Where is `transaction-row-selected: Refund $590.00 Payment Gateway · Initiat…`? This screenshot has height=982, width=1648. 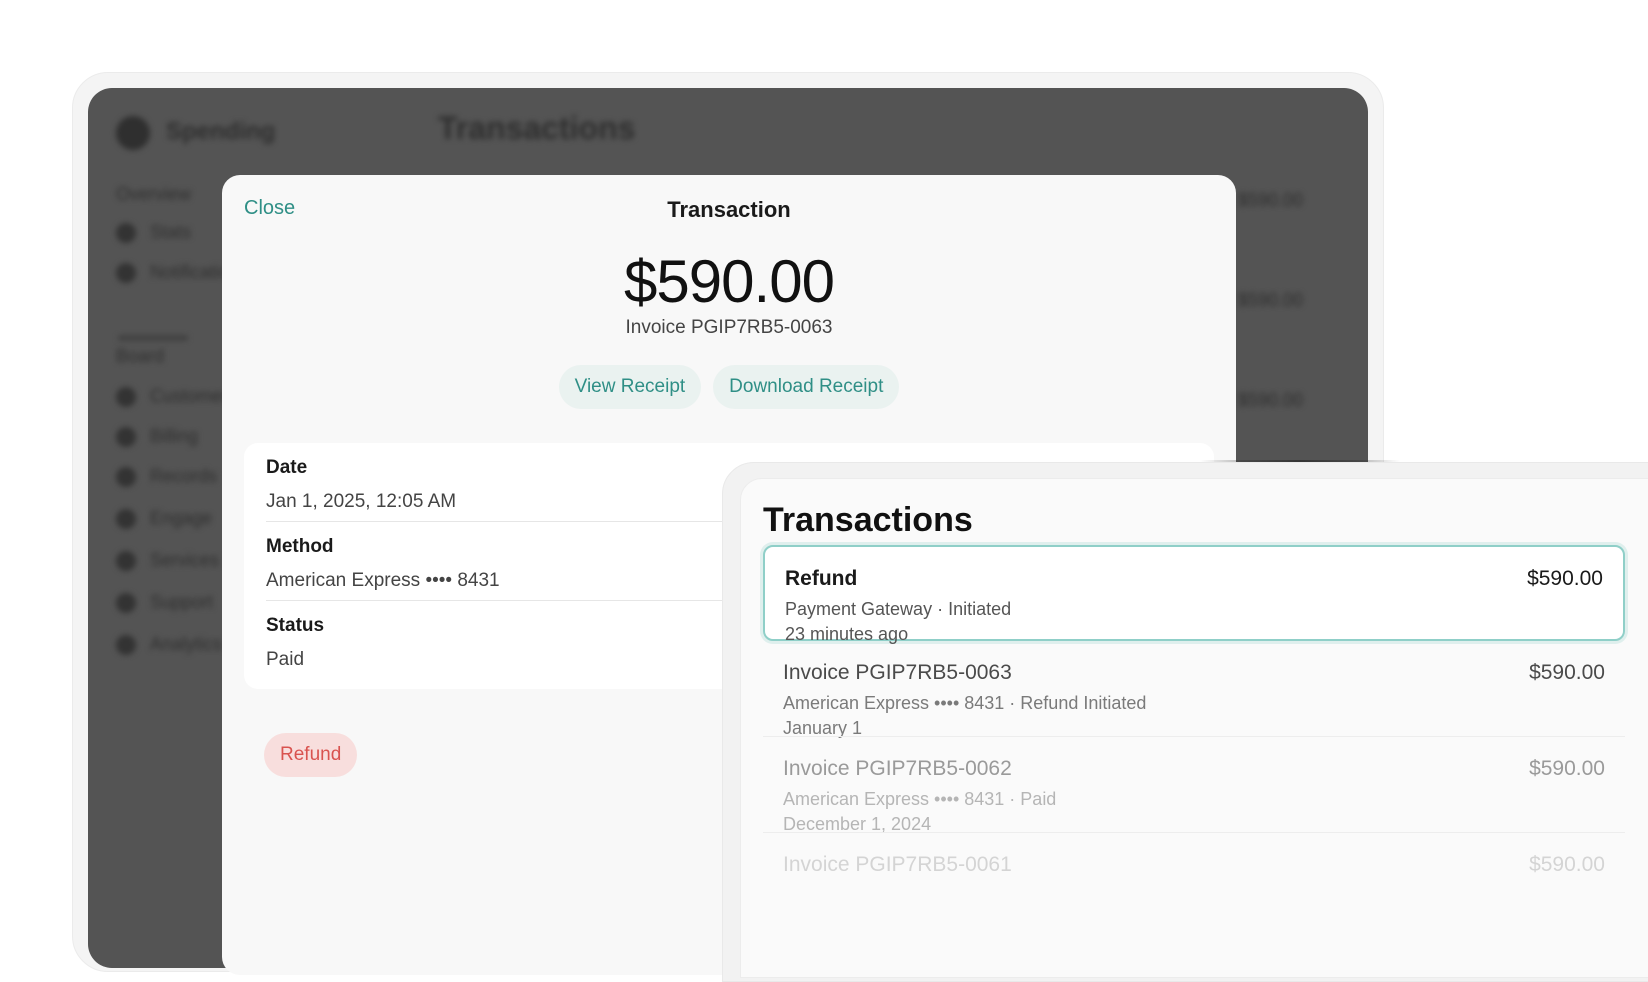 transaction-row-selected: Refund $590.00 Payment Gateway · Initiat… is located at coordinates (1194, 594).